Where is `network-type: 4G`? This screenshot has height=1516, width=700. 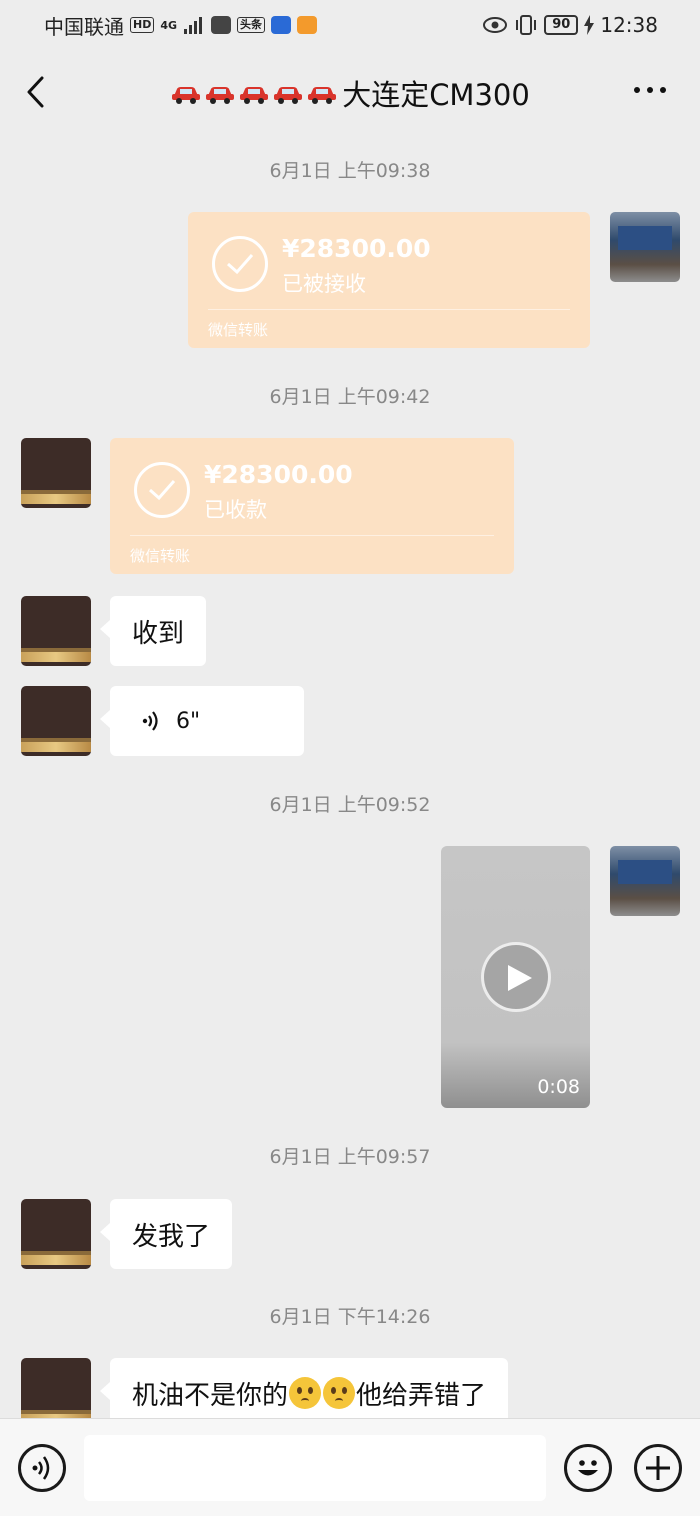
network-type: 4G is located at coordinates (169, 25).